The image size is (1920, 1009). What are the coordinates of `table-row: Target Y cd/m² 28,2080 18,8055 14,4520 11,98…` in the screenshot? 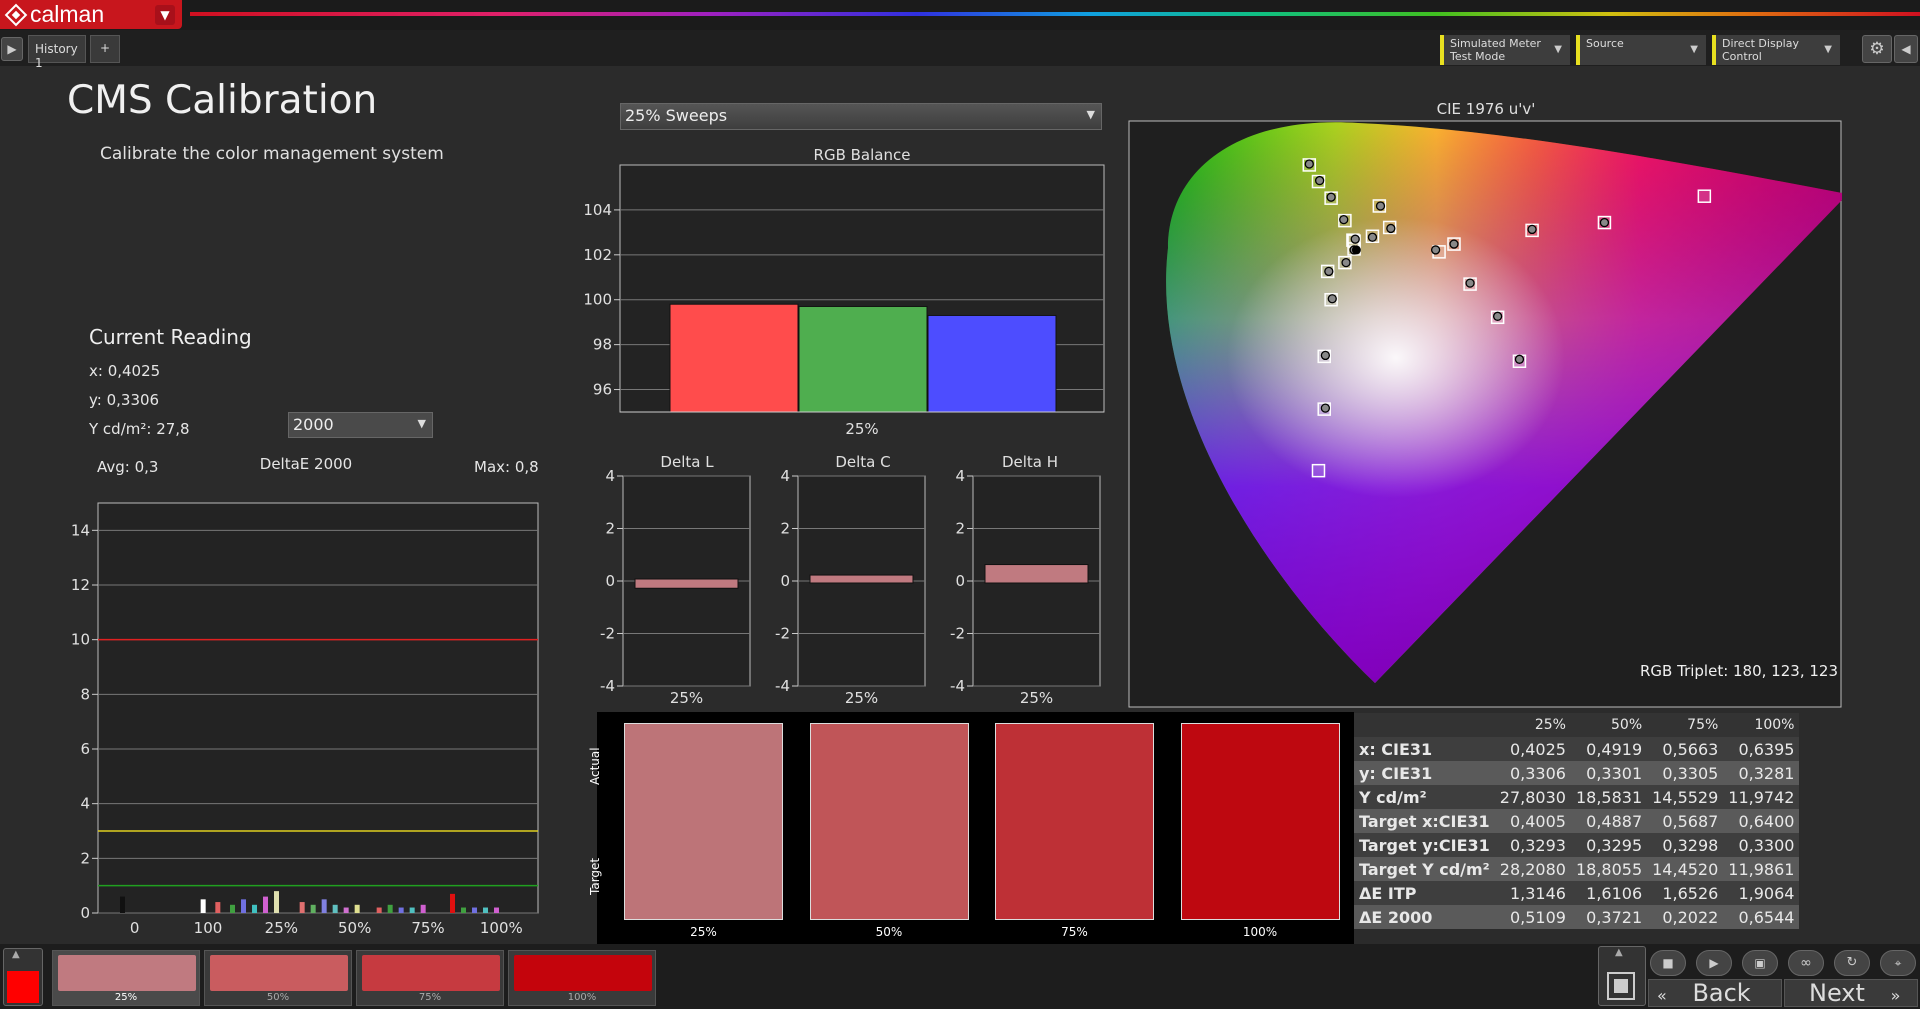 It's located at (1577, 869).